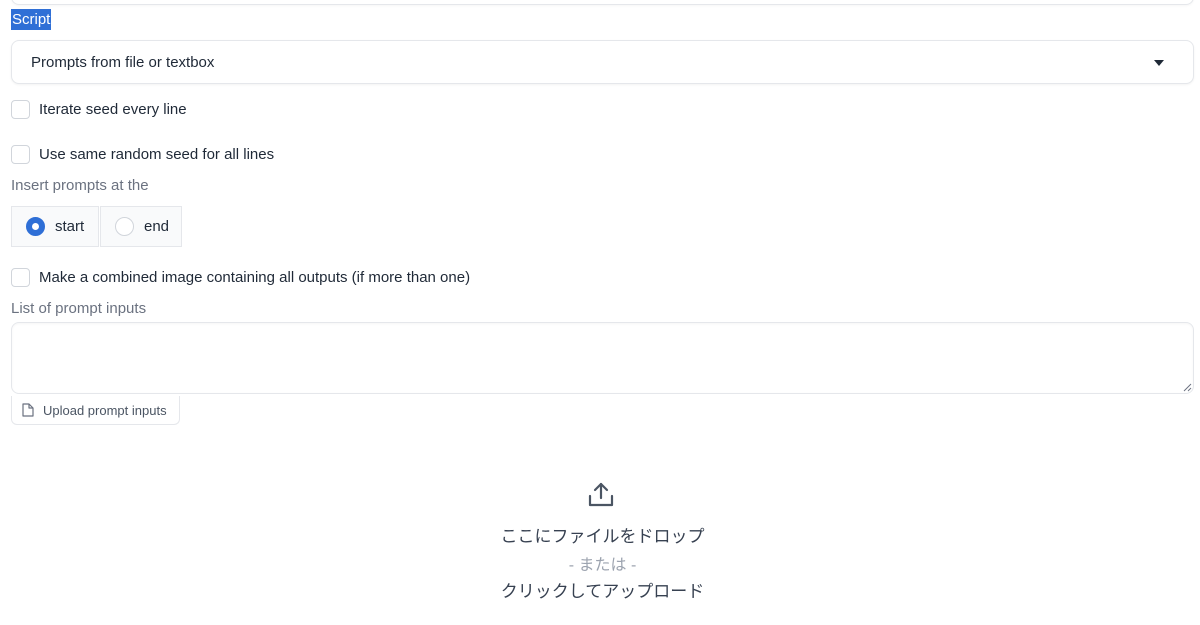 This screenshot has width=1200, height=625. What do you see at coordinates (157, 154) in the screenshot?
I see `same-seed-label: Use same random seed for all lines` at bounding box center [157, 154].